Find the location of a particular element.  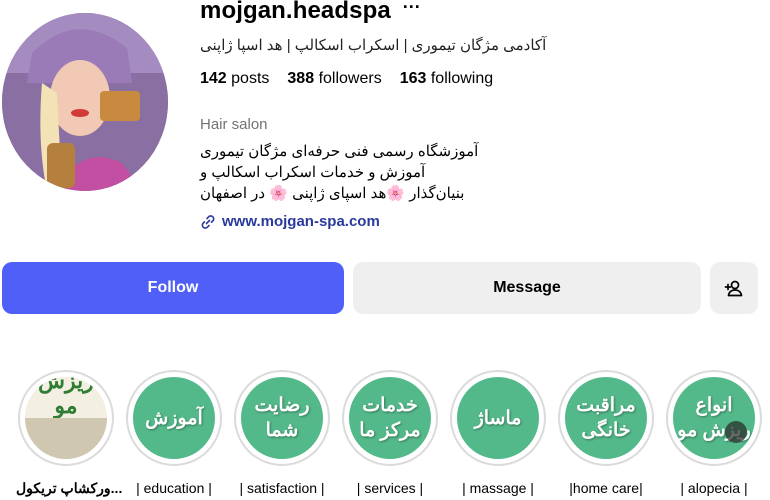

avatar-image is located at coordinates (85, 102).